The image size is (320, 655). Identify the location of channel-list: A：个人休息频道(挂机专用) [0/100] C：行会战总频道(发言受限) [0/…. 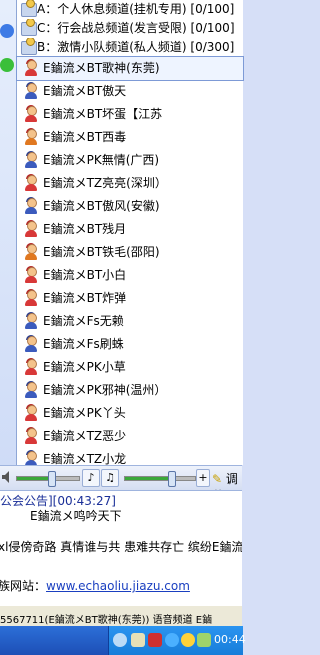
(130, 28).